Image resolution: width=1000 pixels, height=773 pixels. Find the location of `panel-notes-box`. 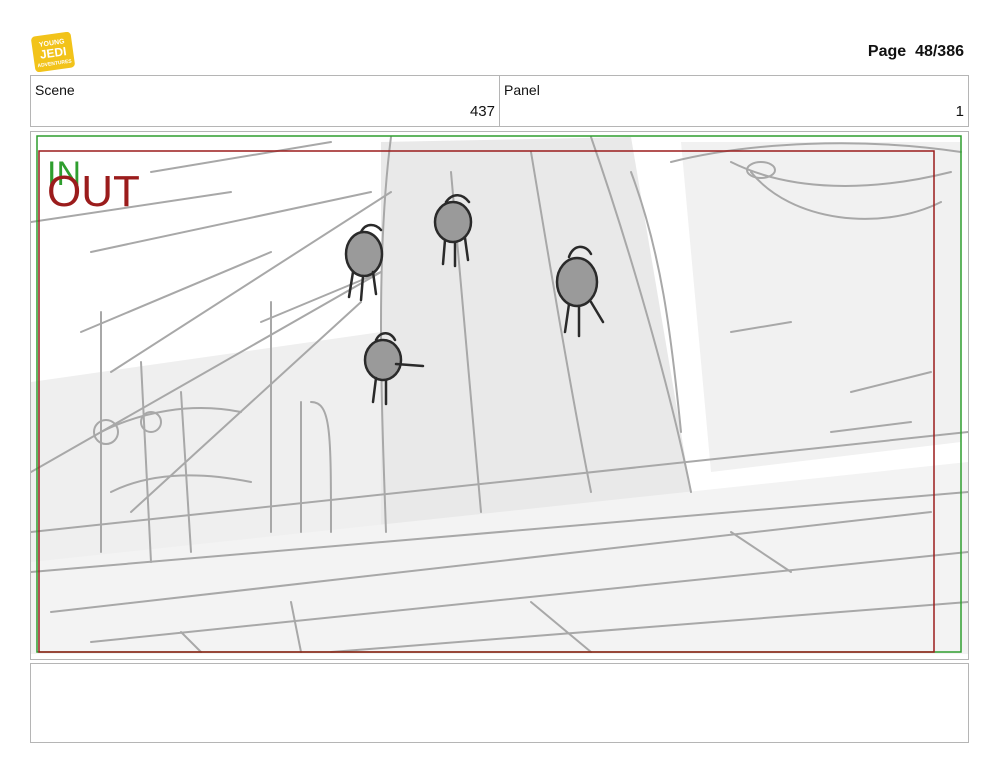

panel-notes-box is located at coordinates (499, 703).